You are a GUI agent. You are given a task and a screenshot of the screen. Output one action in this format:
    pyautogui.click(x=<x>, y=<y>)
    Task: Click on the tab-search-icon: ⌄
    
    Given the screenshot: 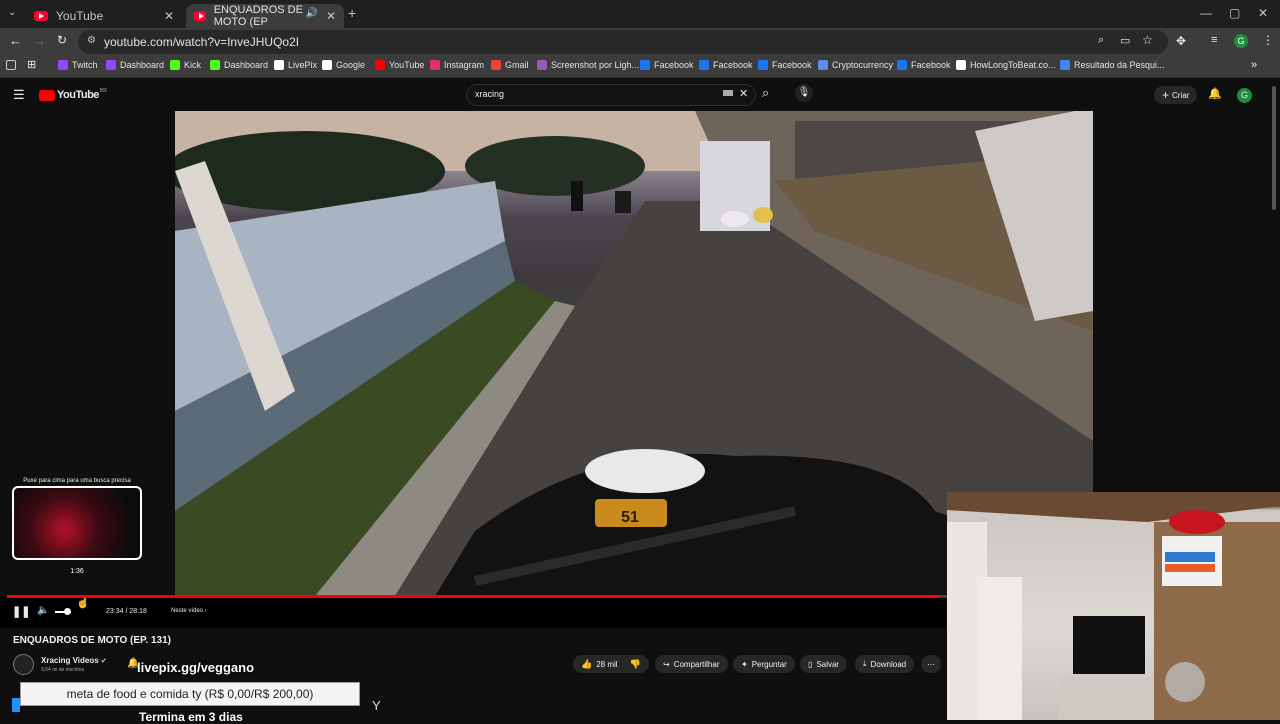 What is the action you would take?
    pyautogui.click(x=12, y=12)
    